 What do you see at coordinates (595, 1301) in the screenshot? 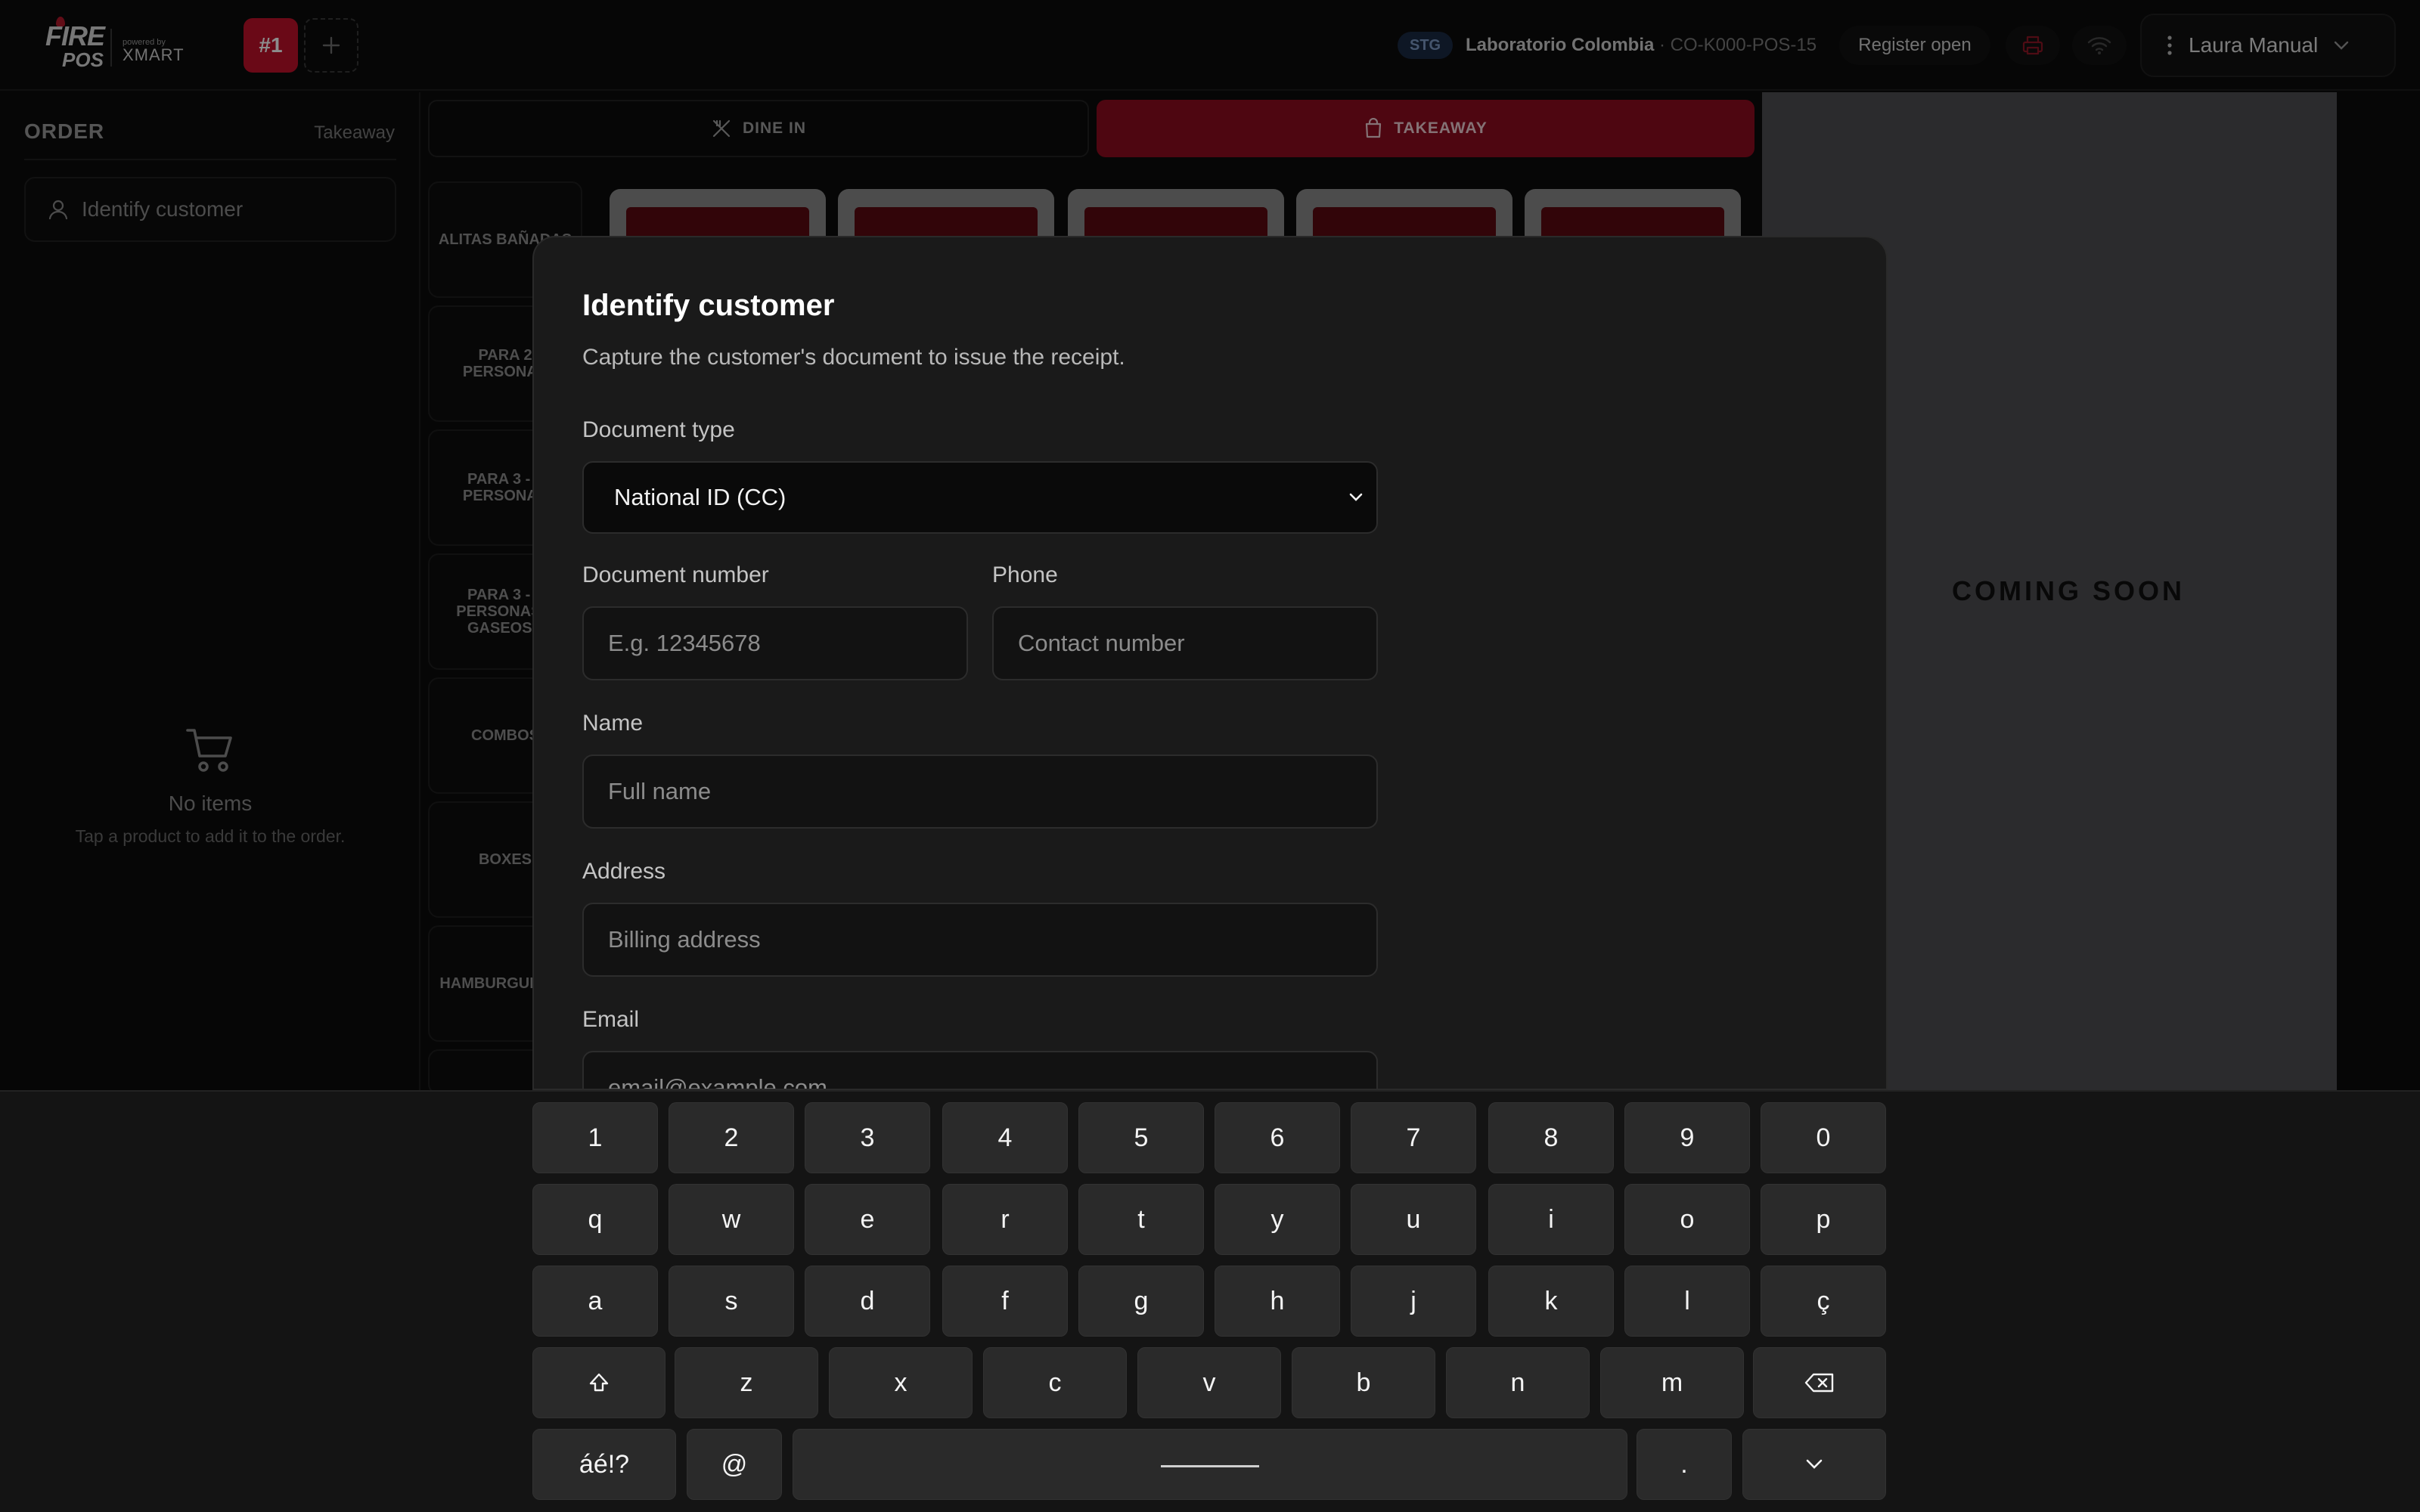
I see `key-a: a` at bounding box center [595, 1301].